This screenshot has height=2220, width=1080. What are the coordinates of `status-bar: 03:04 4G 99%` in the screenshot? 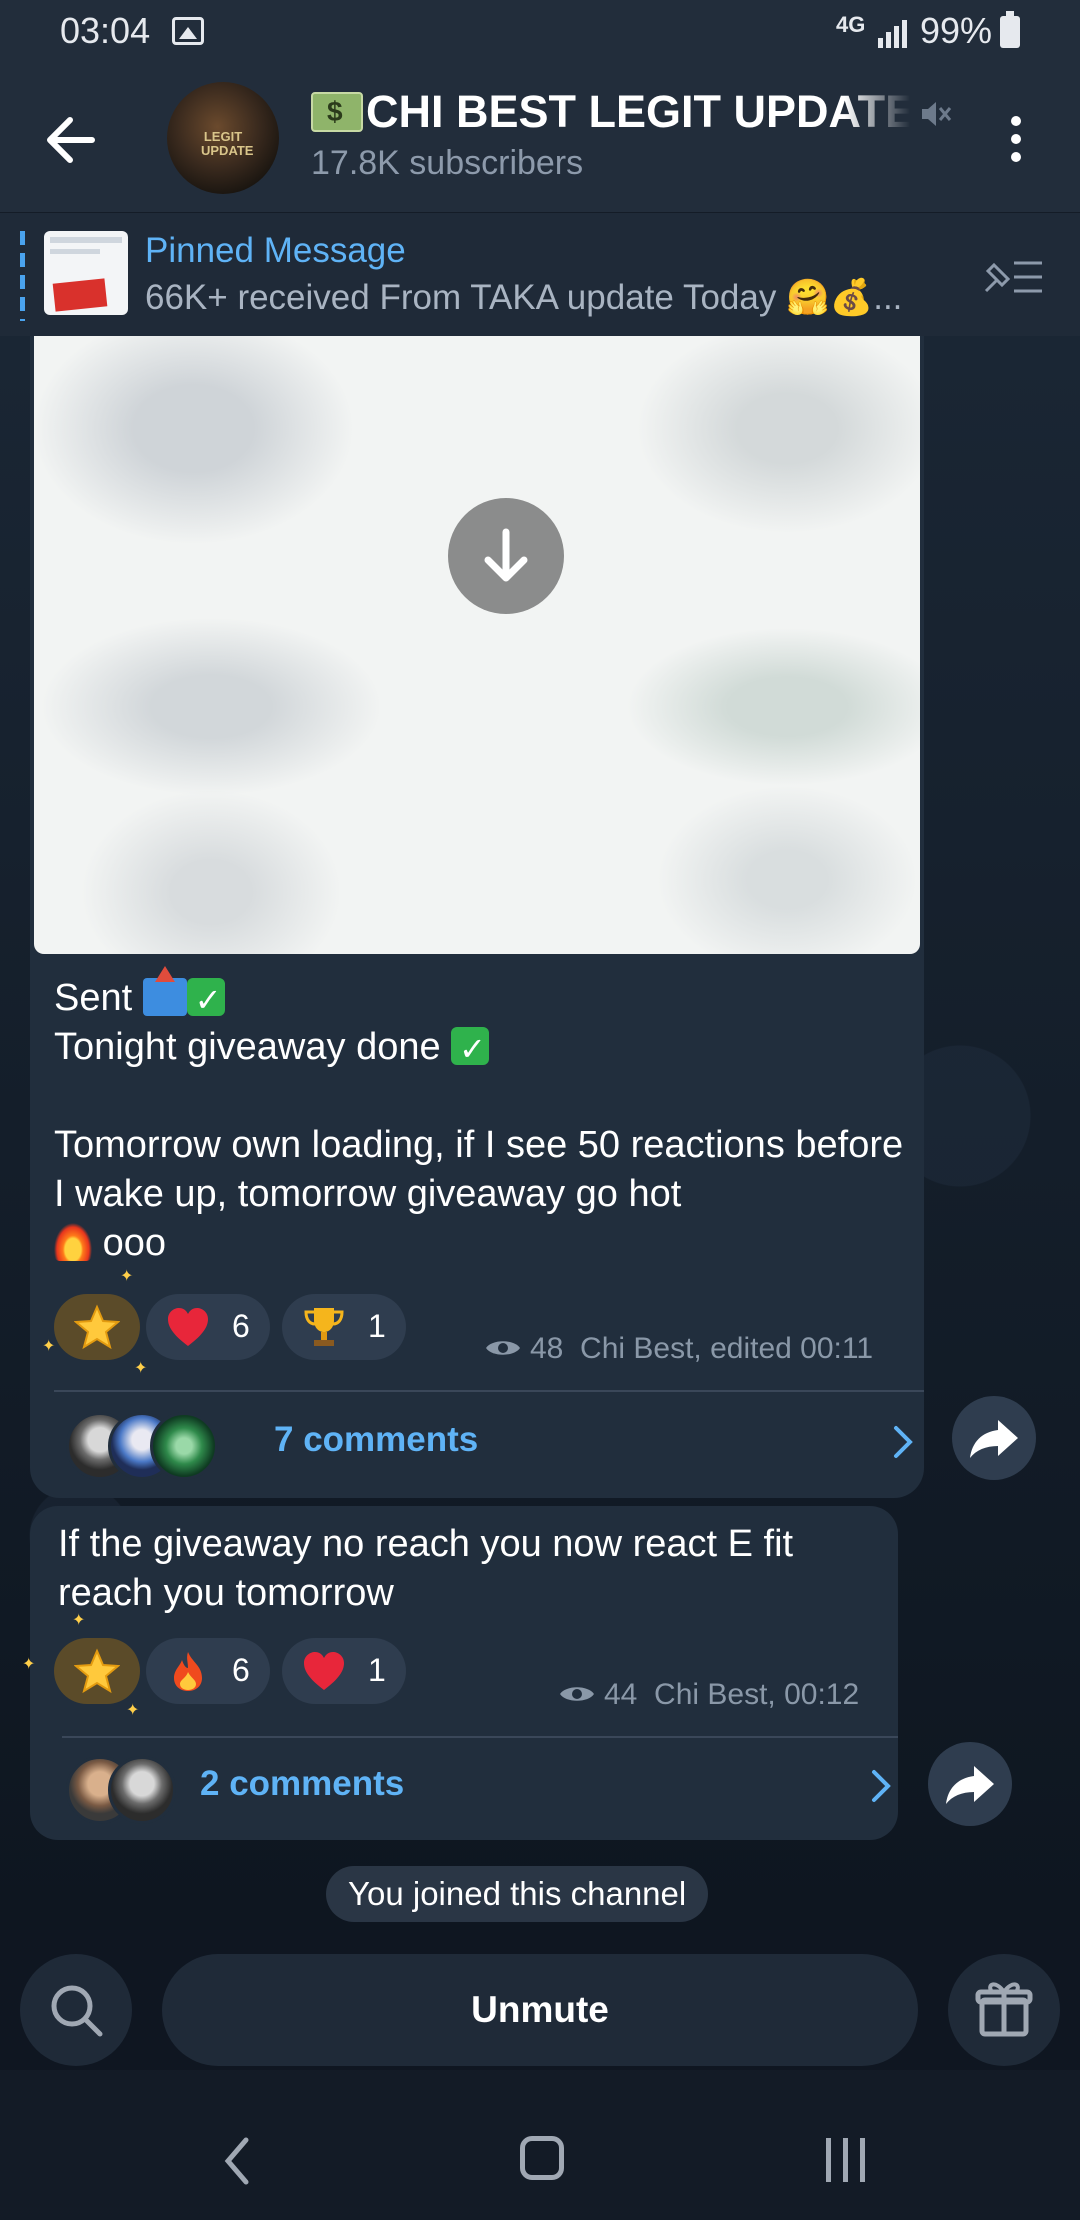 It's located at (540, 33).